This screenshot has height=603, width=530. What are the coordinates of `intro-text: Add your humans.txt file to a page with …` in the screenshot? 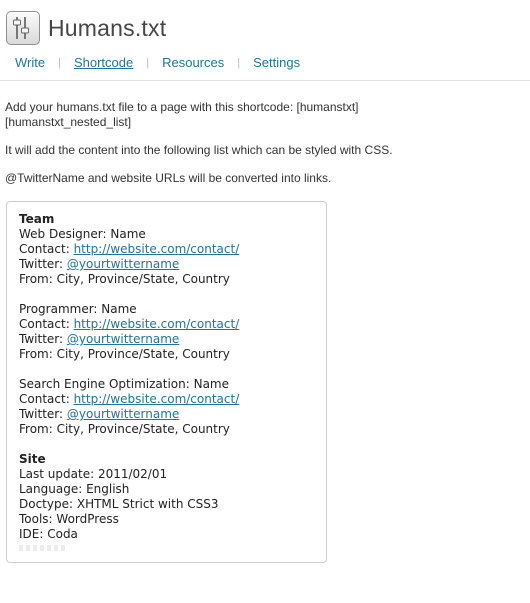 It's located at (205, 143).